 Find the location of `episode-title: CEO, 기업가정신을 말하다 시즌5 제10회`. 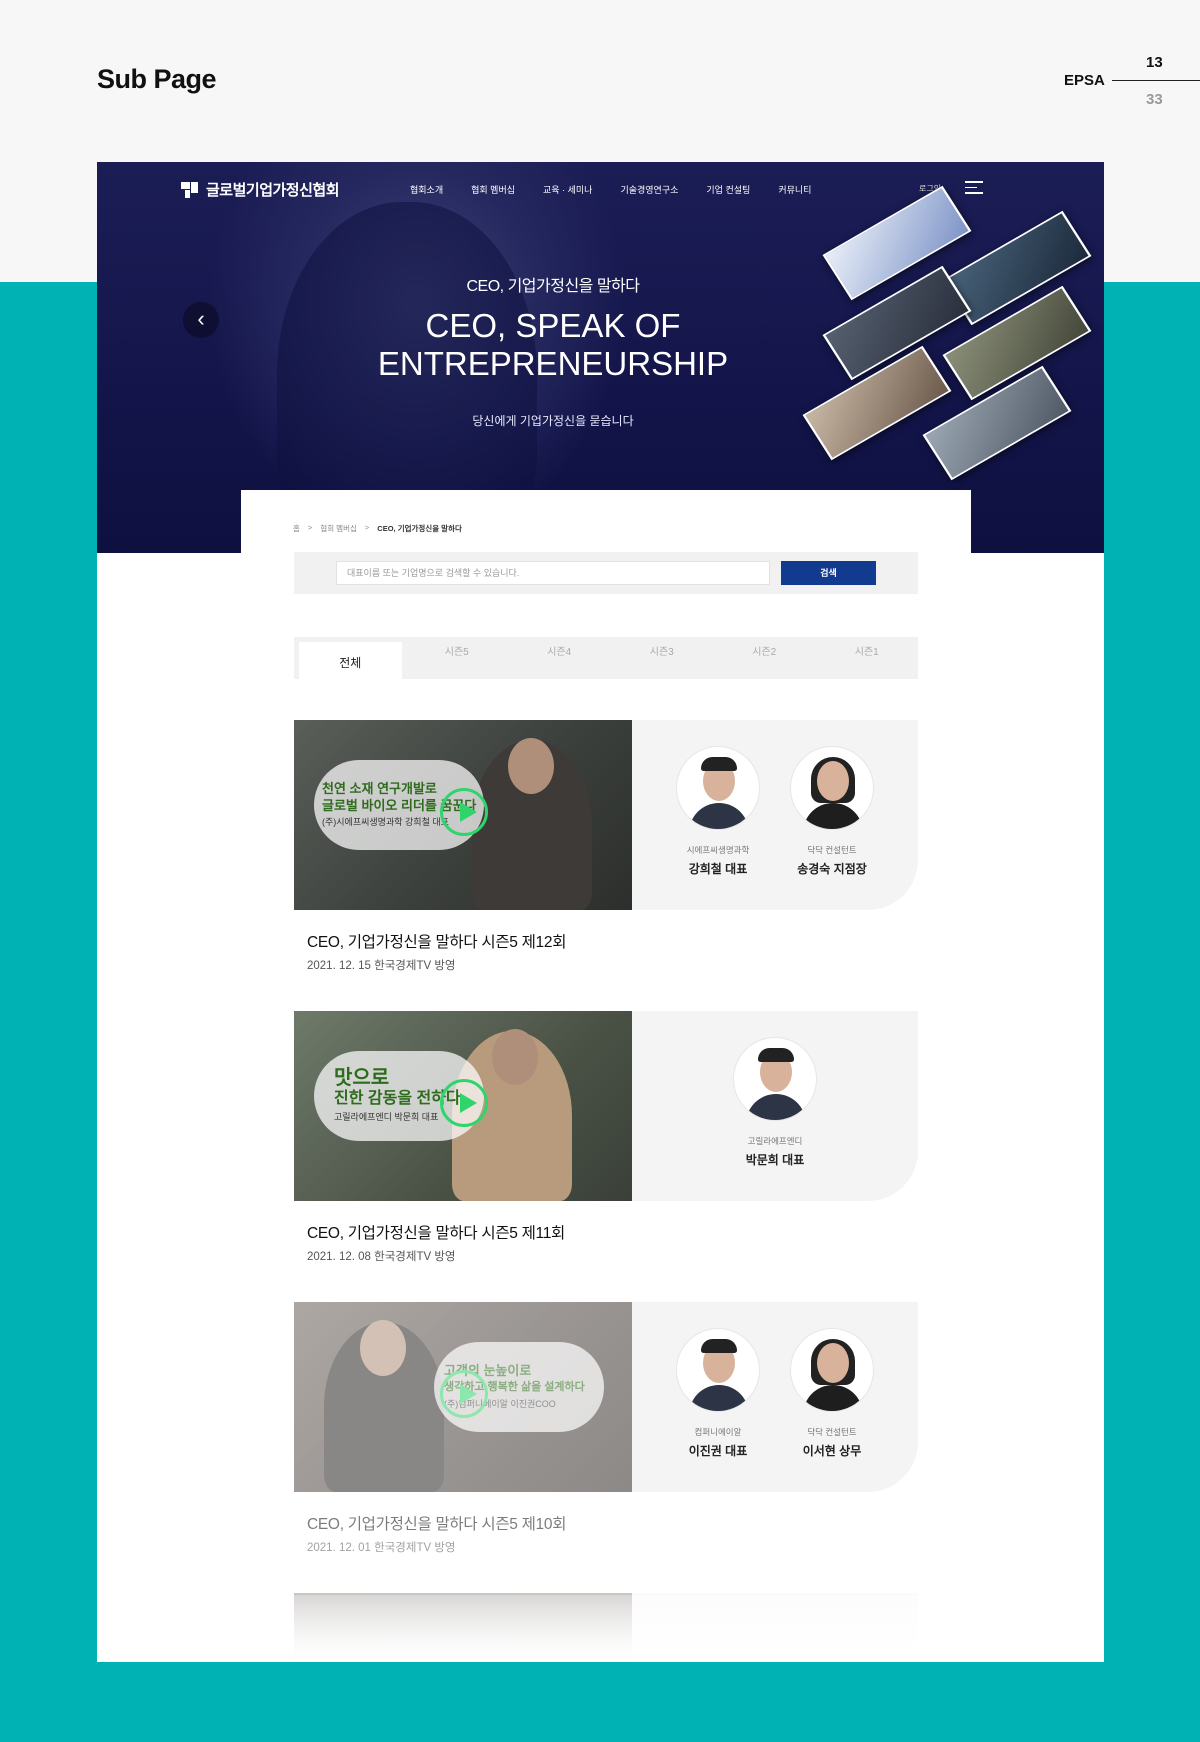

episode-title: CEO, 기업가정신을 말하다 시즌5 제10회 is located at coordinates (612, 1523).